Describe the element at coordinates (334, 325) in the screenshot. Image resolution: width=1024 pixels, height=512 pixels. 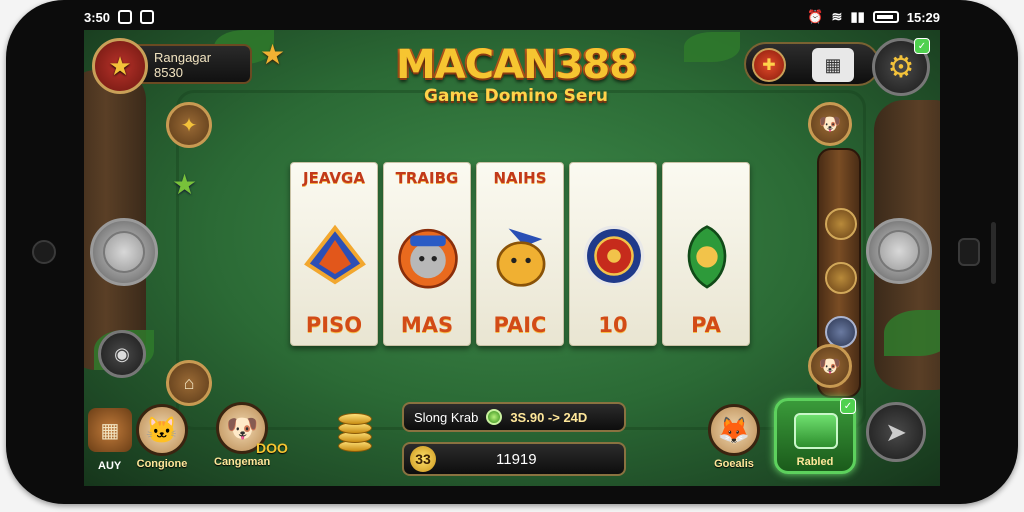
I see `card-label: PISO` at that location.